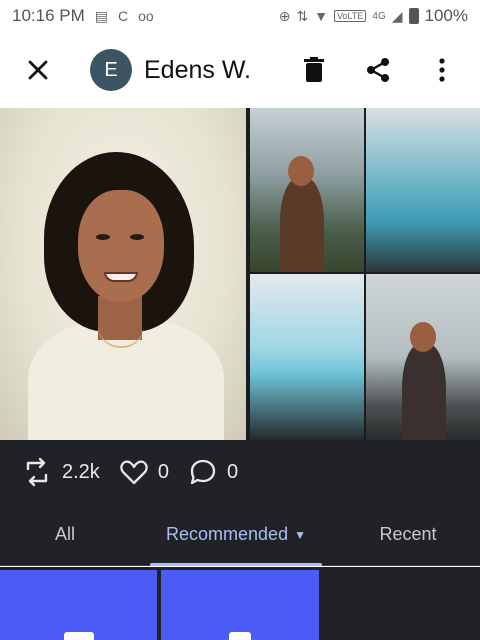 Image resolution: width=480 pixels, height=640 pixels. I want to click on caret-down-icon: ▼, so click(300, 534).